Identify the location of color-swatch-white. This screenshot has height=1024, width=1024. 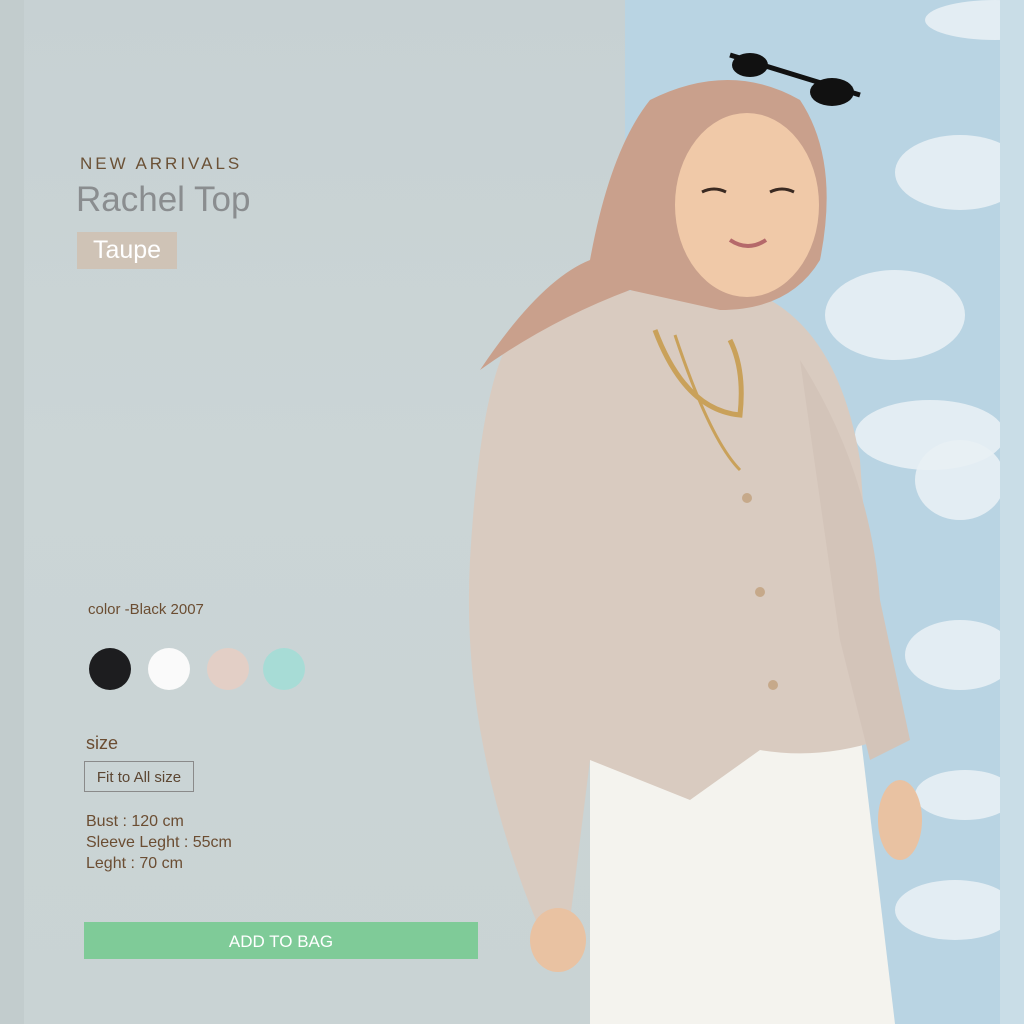
(169, 669).